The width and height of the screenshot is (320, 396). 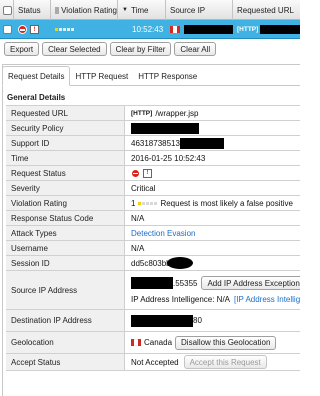 I want to click on value-requested-url: [HTTP]/wrapper.jsp, so click(x=212, y=113).